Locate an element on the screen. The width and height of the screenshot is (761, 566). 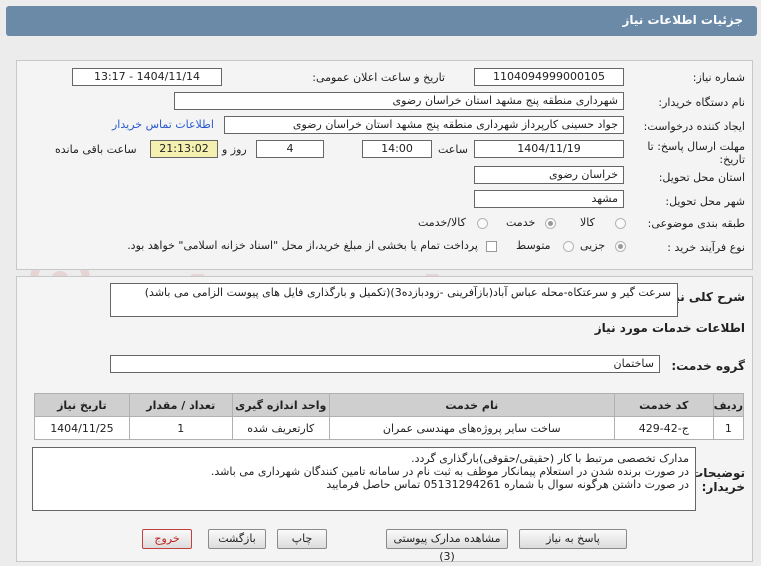
need-number-label: شماره نیاز: is located at coordinates (718, 77).